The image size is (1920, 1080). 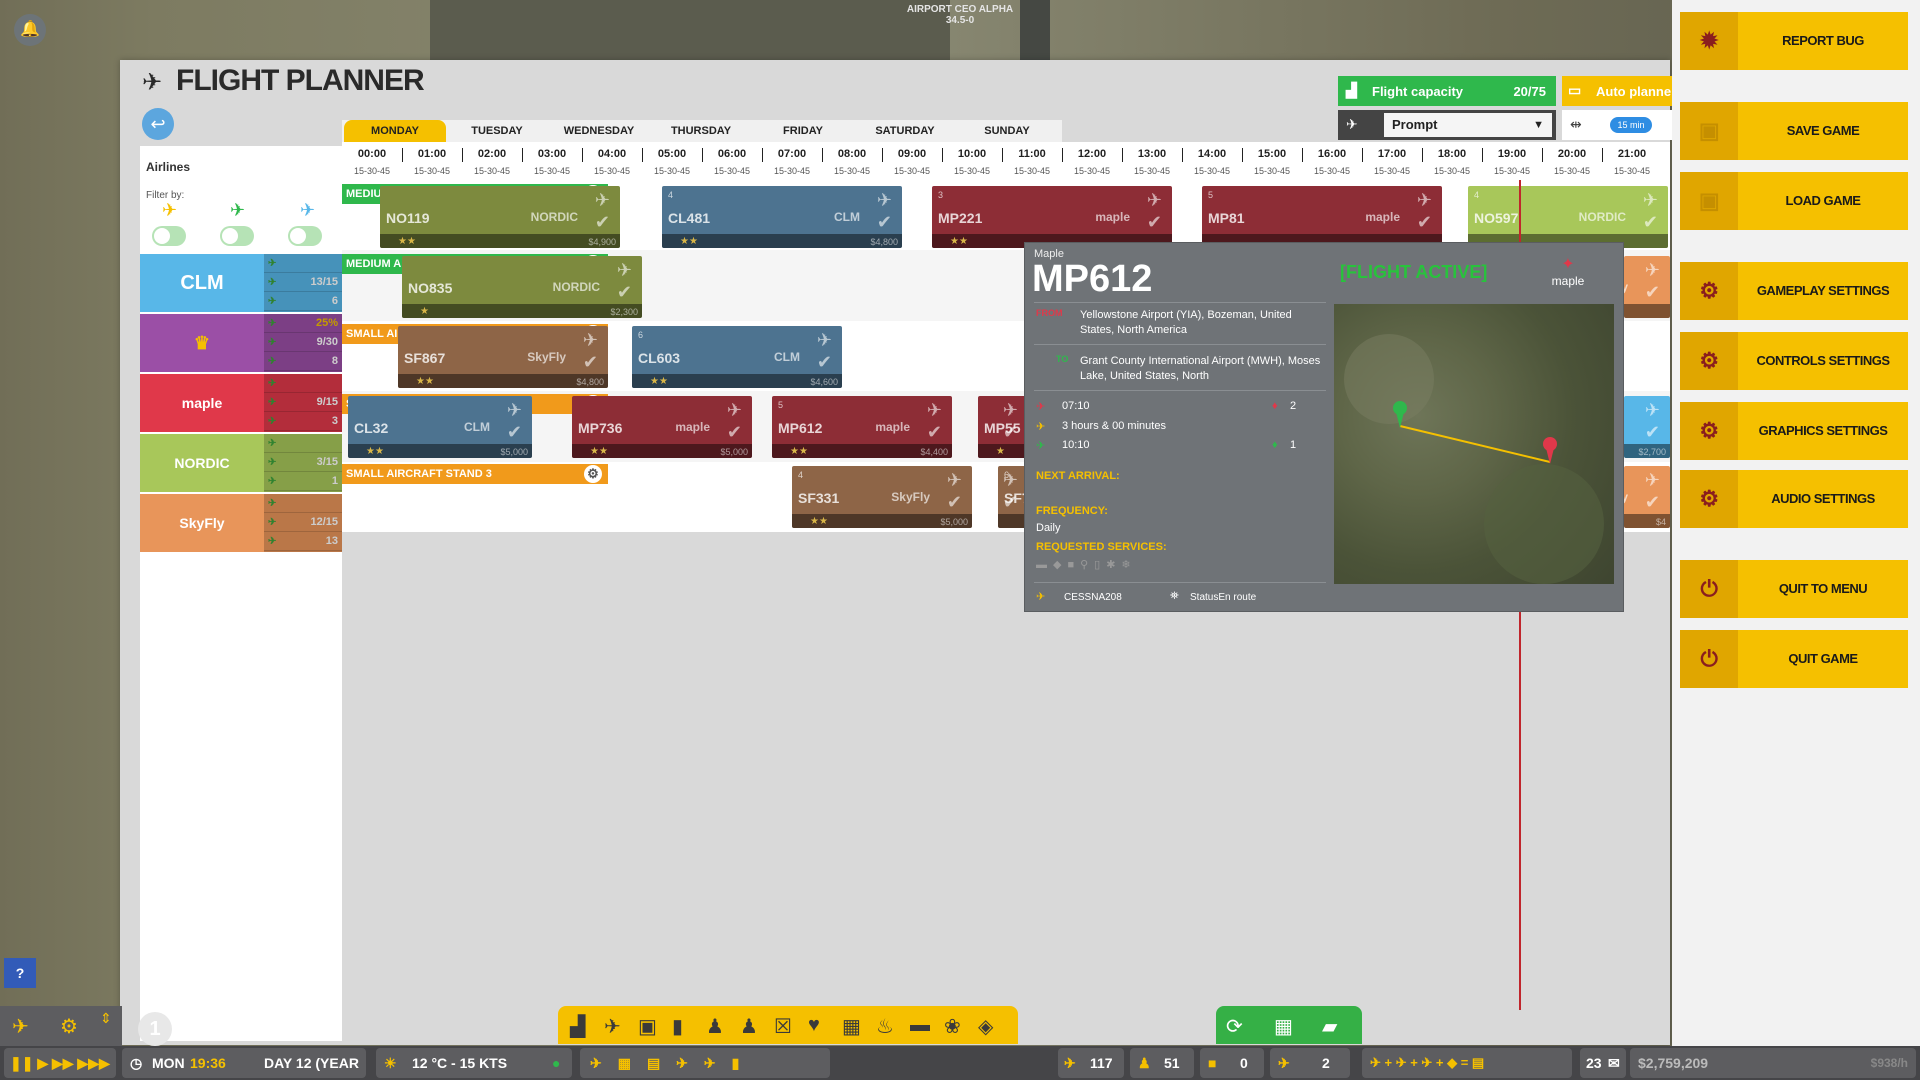 I want to click on shop-icon: ▦, so click(x=851, y=1026).